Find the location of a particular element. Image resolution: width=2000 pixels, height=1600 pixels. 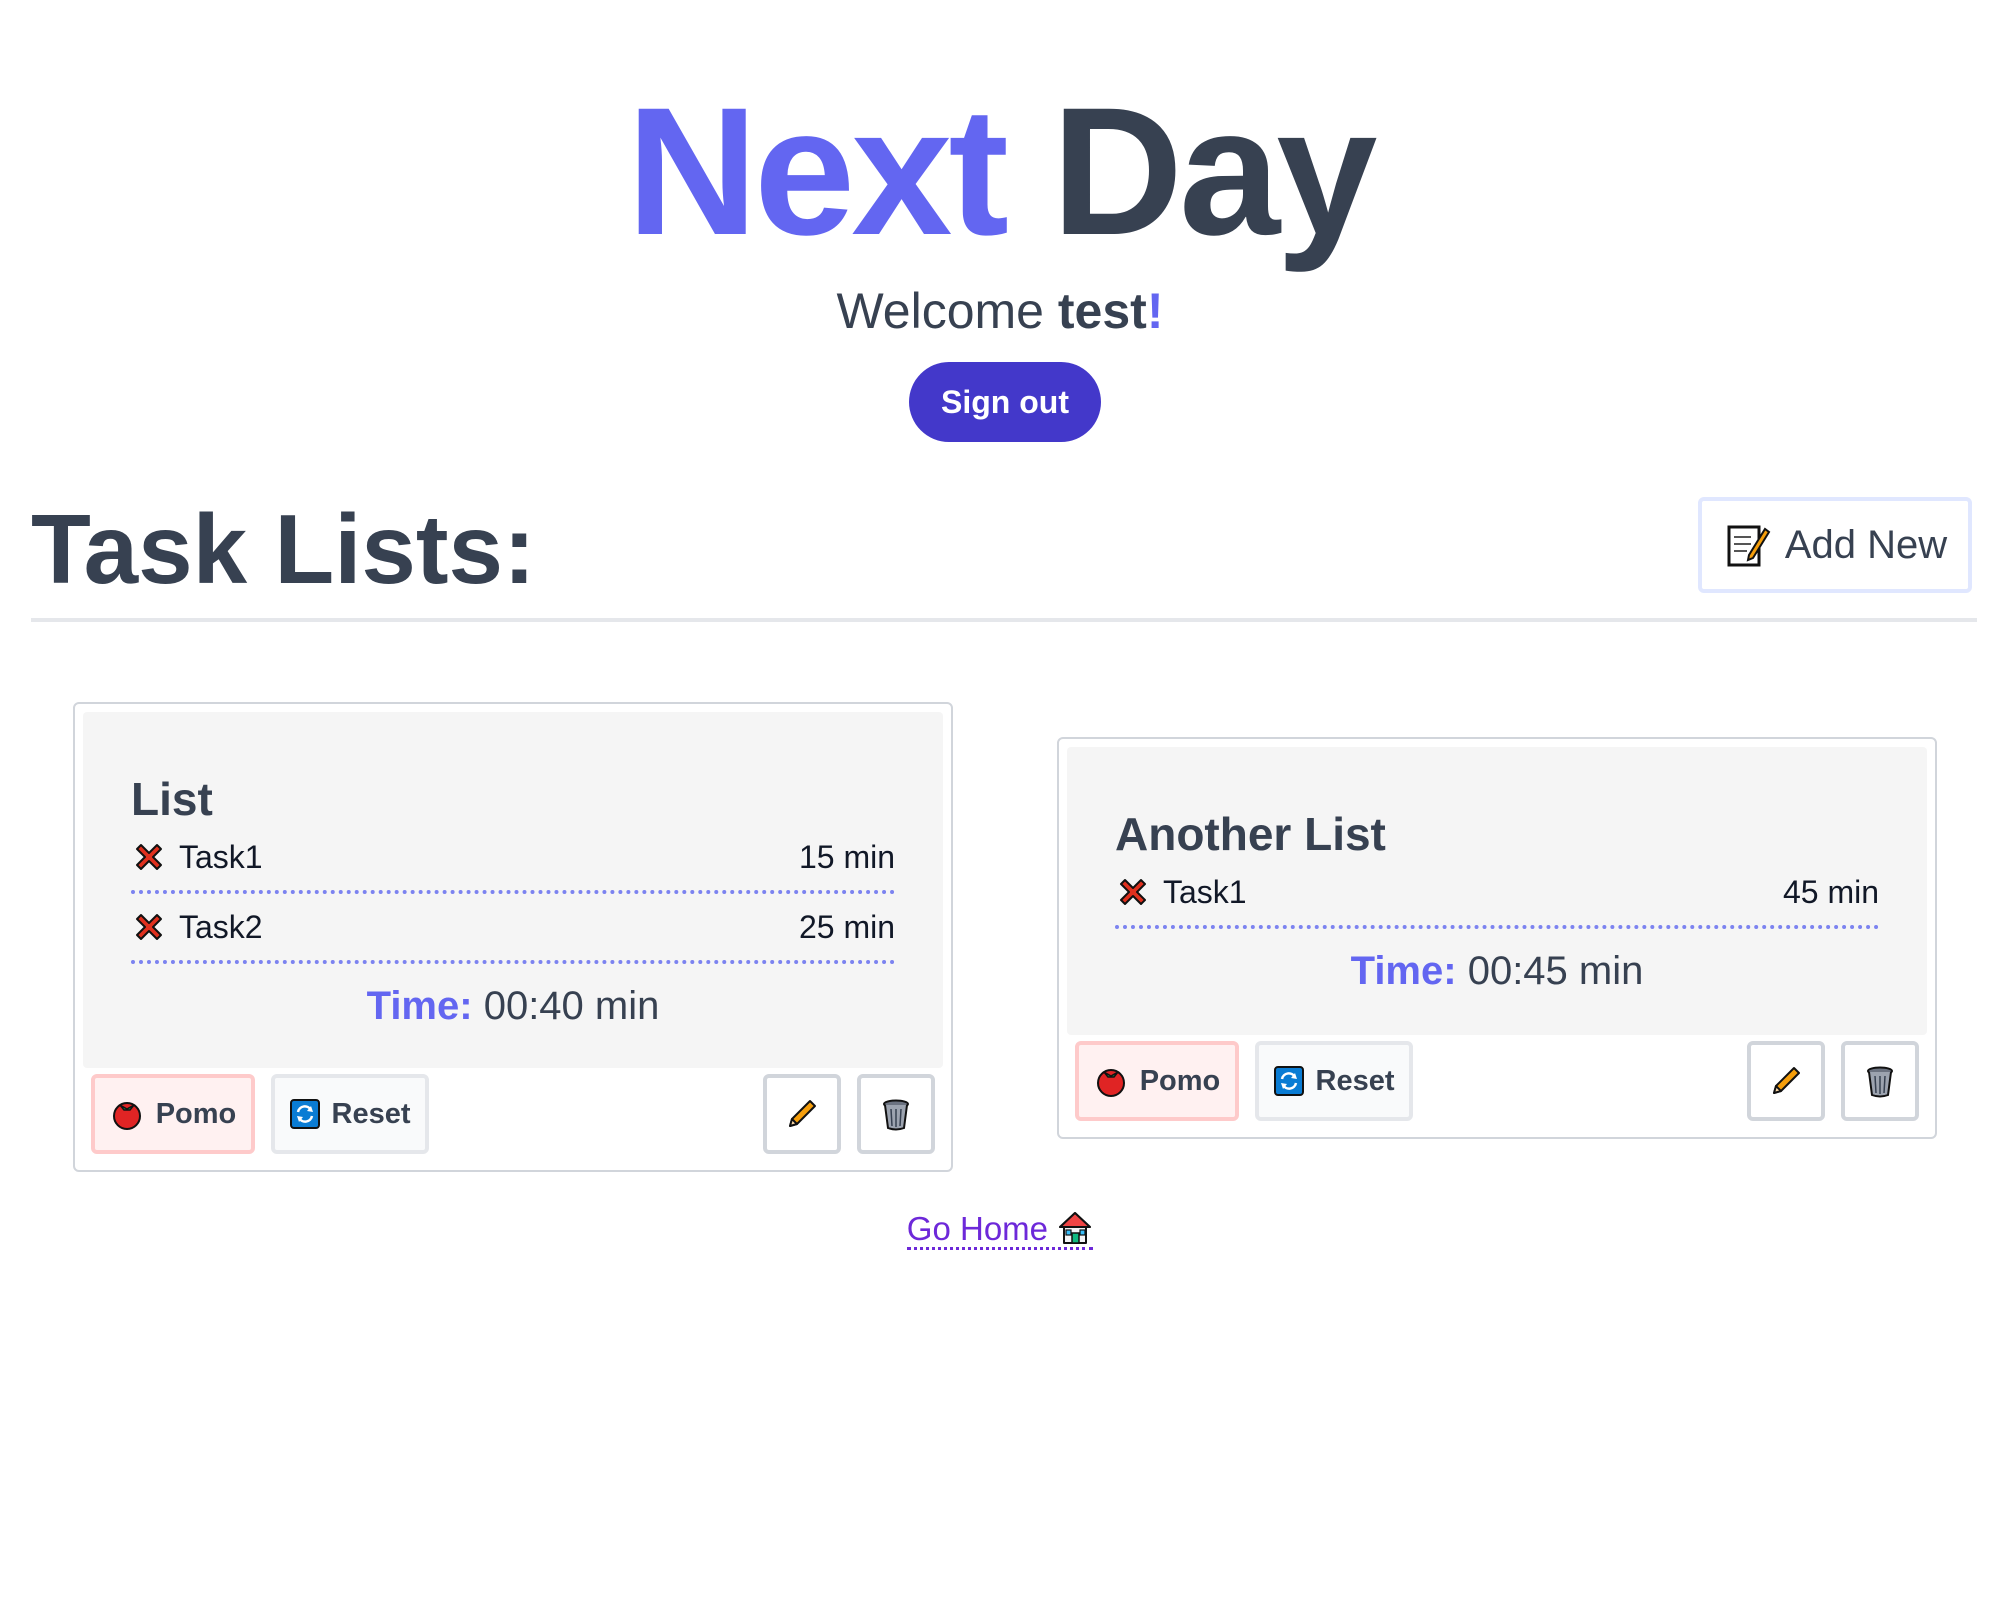

task-duration: 45 min is located at coordinates (1830, 891).